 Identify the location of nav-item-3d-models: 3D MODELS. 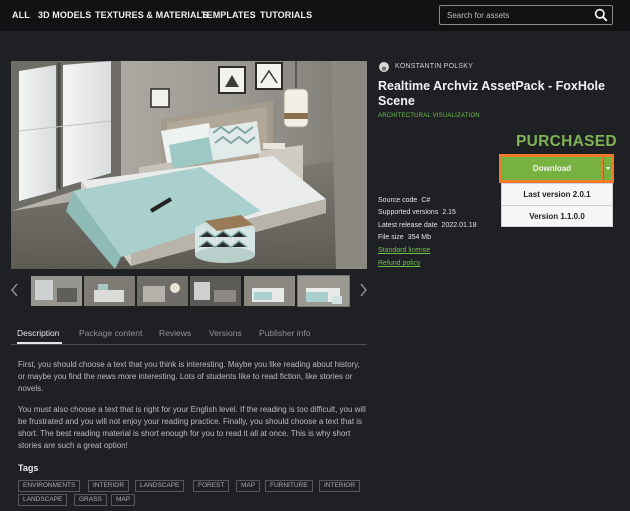
(64, 15).